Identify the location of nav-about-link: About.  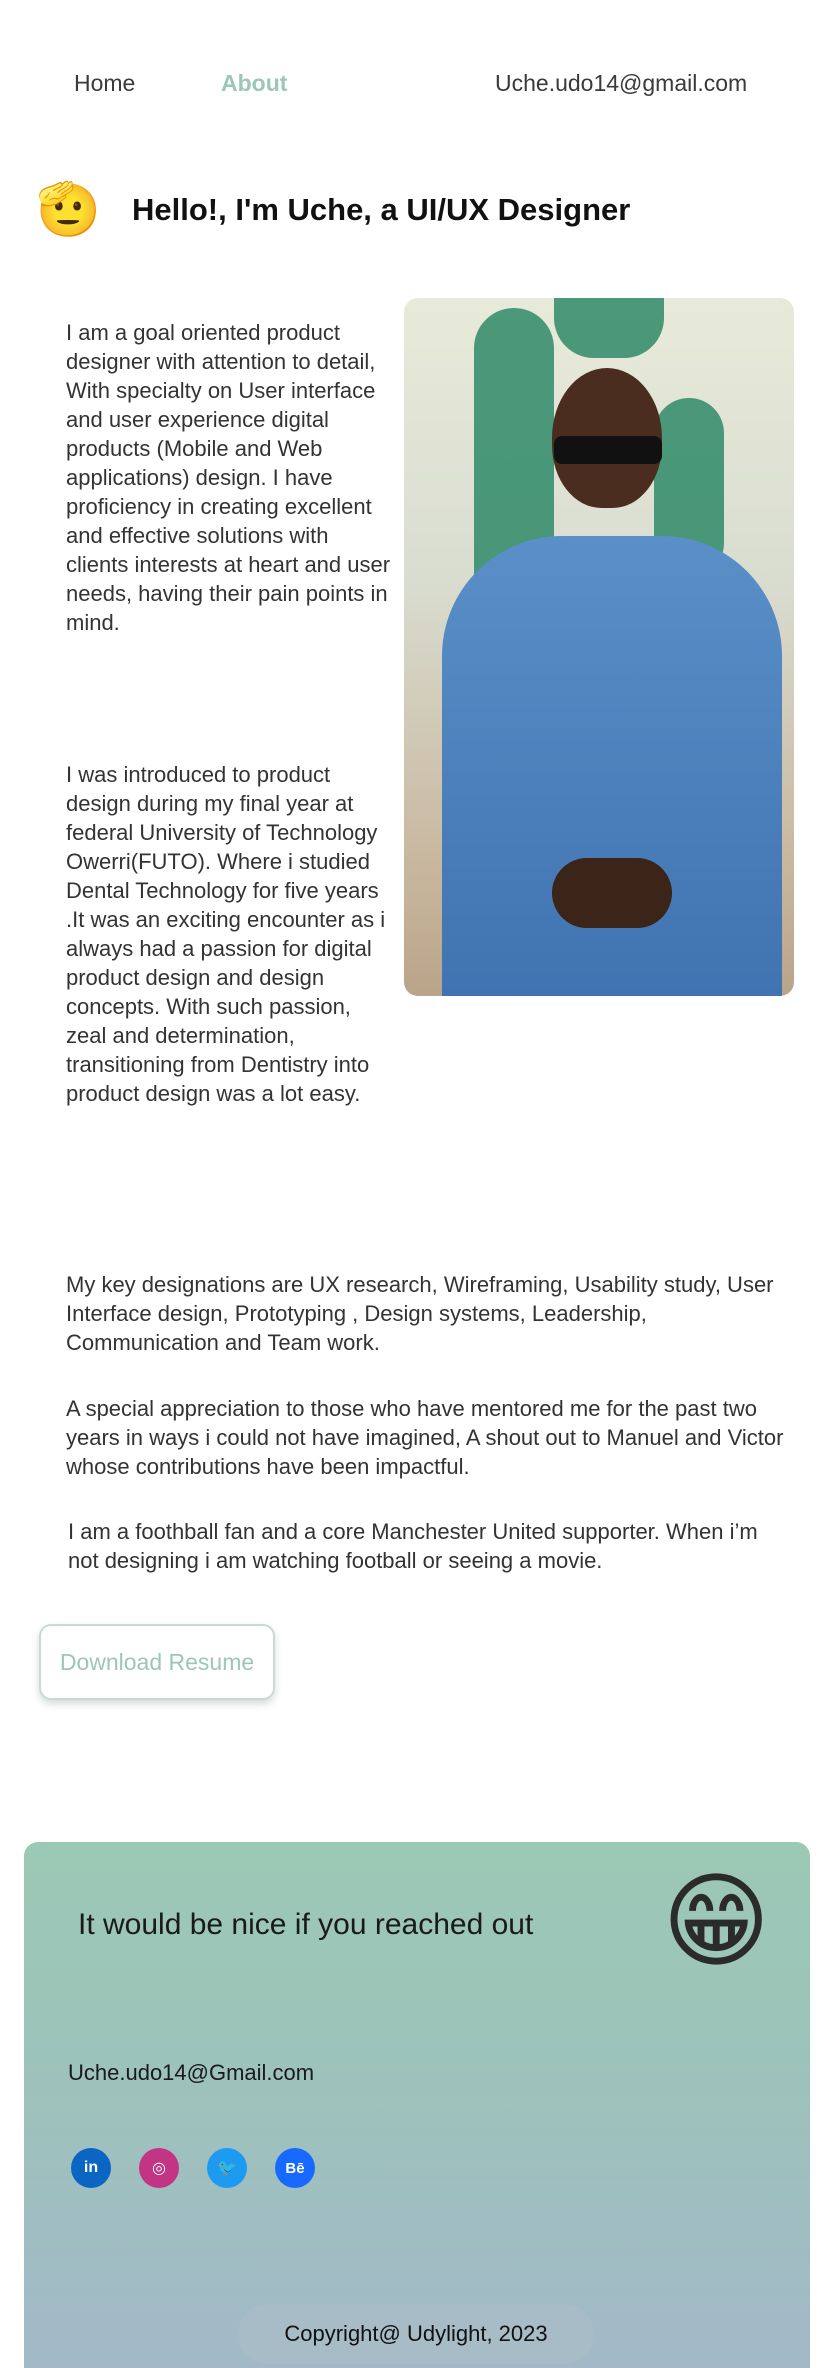
(254, 83).